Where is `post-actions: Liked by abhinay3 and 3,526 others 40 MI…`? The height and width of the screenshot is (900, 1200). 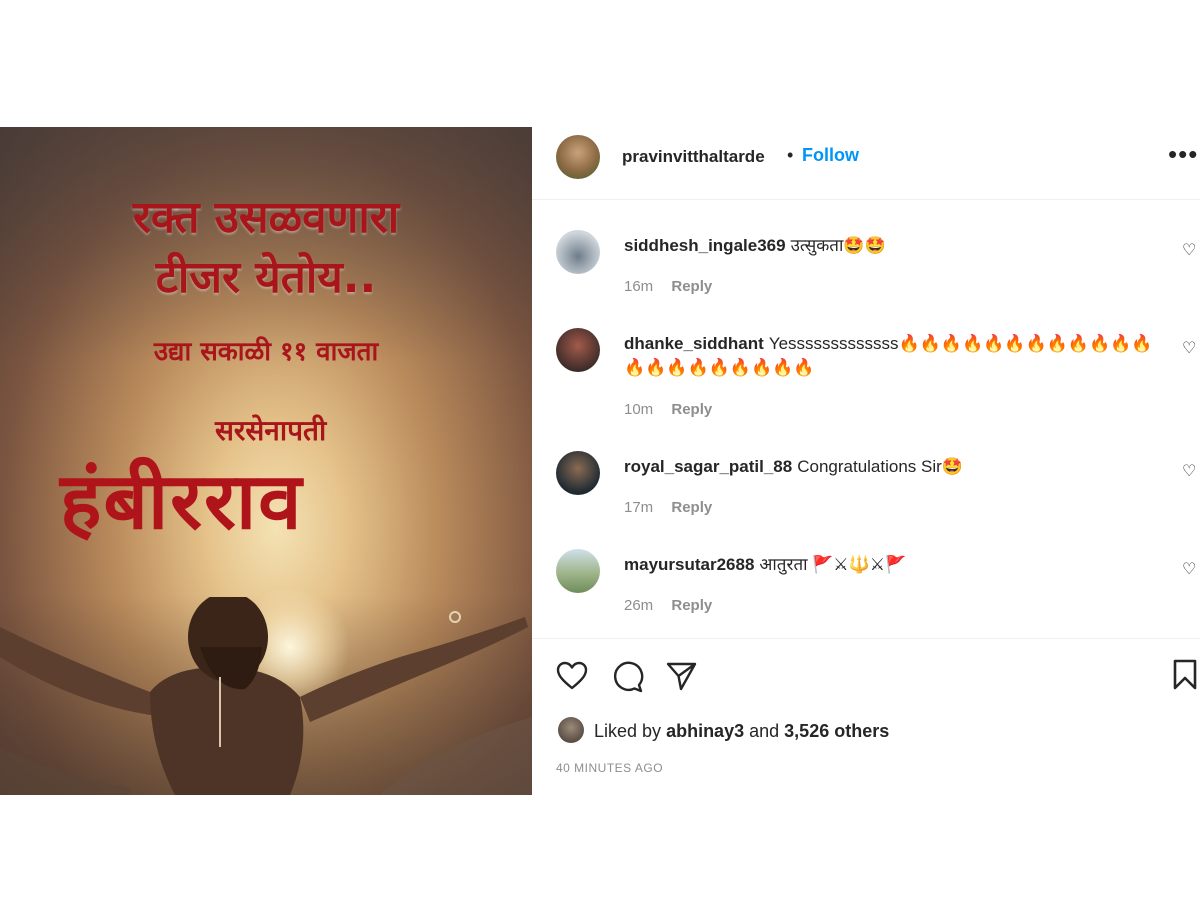 post-actions: Liked by abhinay3 and 3,526 others 40 MI… is located at coordinates (866, 717).